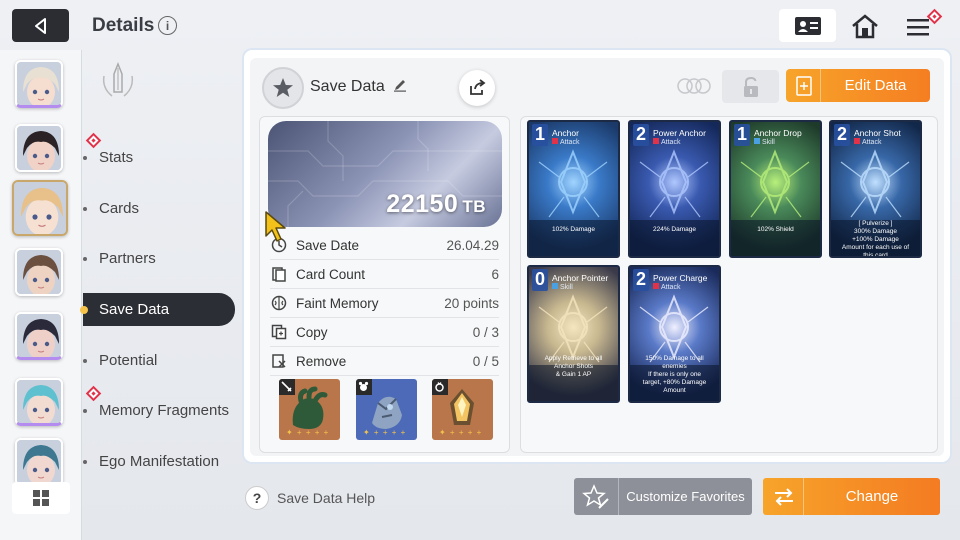 The height and width of the screenshot is (540, 960). I want to click on bear-icon, so click(364, 387).